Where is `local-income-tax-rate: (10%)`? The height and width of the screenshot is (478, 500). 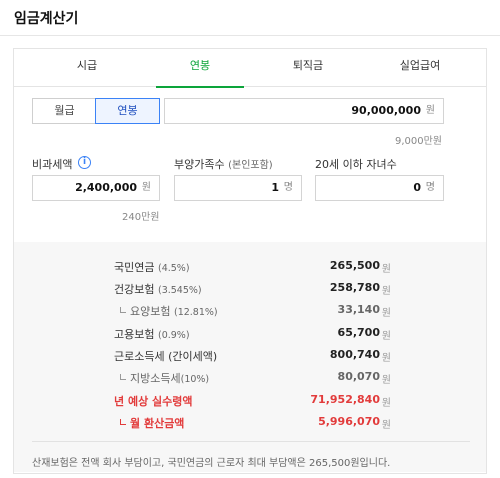 local-income-tax-rate: (10%) is located at coordinates (195, 379).